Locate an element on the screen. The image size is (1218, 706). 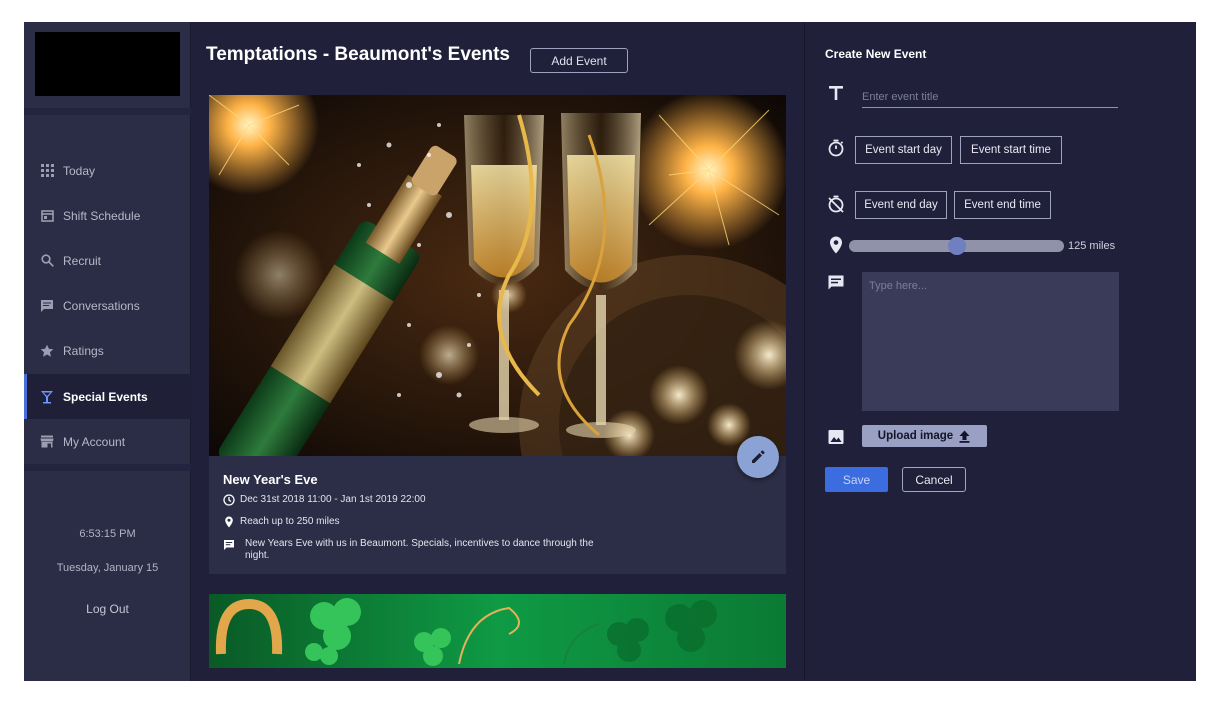
grid-icon is located at coordinates (47, 171).